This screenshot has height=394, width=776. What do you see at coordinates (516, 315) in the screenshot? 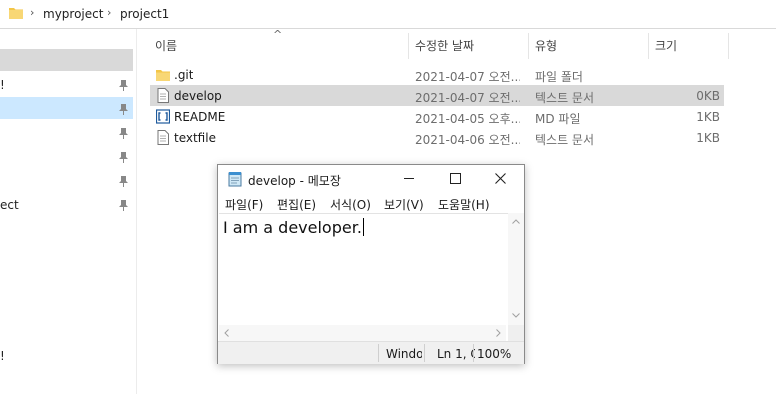
I see `scroll-down-icon` at bounding box center [516, 315].